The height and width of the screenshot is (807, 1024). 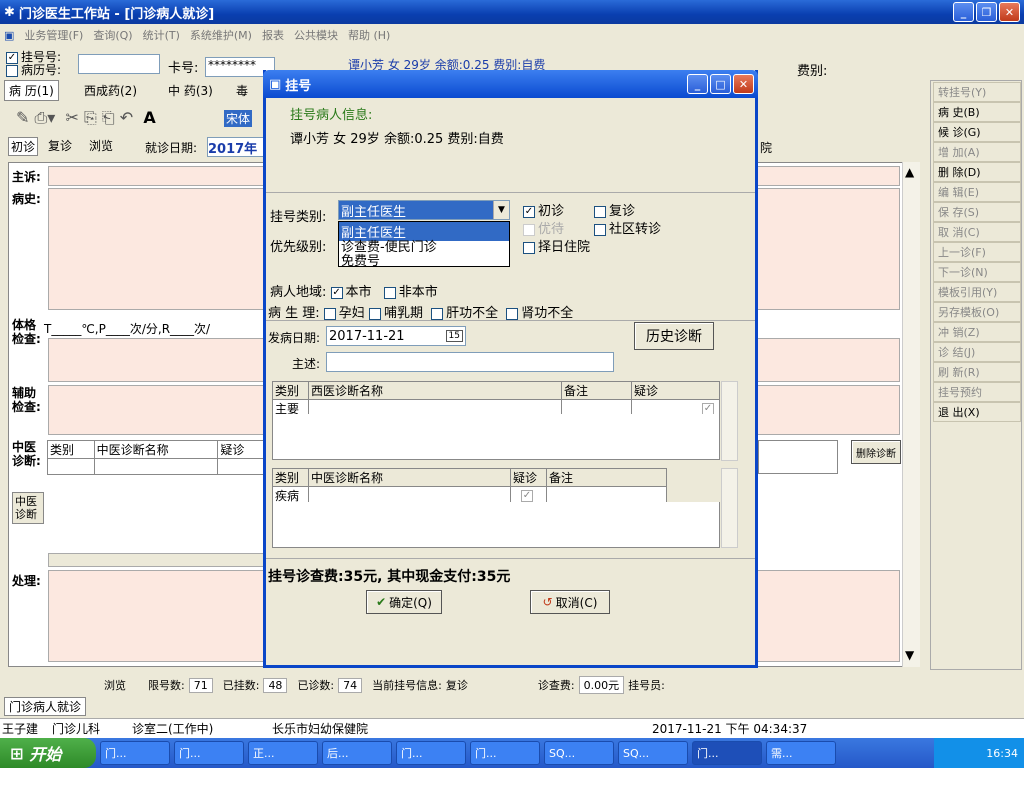 I want to click on menu-report: 报表, so click(x=273, y=35).